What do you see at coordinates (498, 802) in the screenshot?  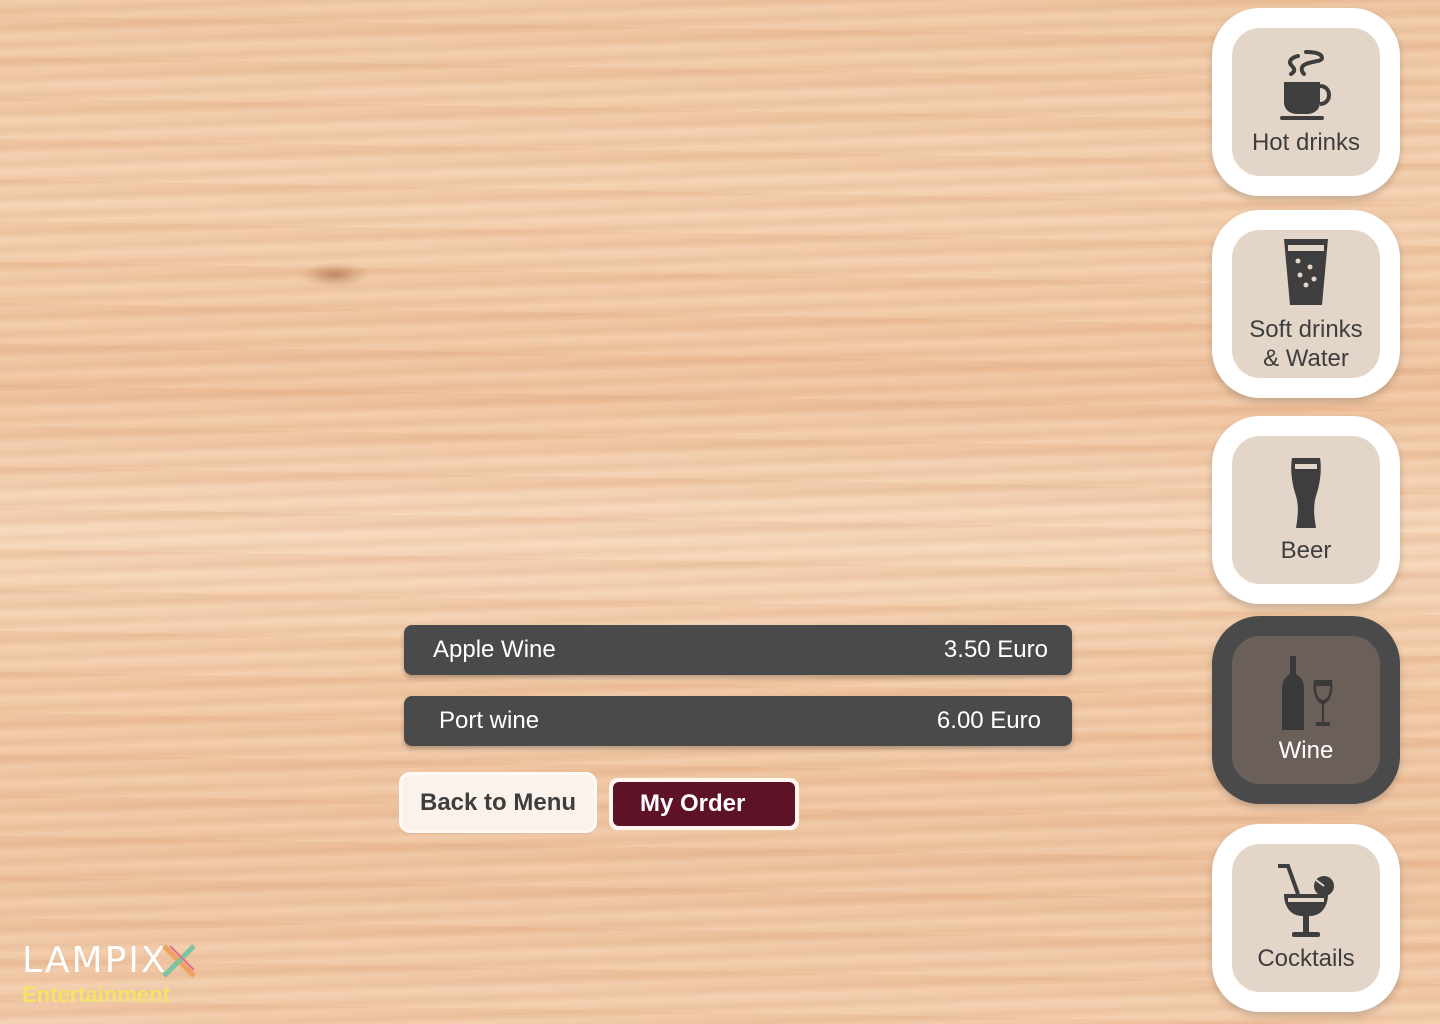 I see `back-to-menu-button: Back to Menu` at bounding box center [498, 802].